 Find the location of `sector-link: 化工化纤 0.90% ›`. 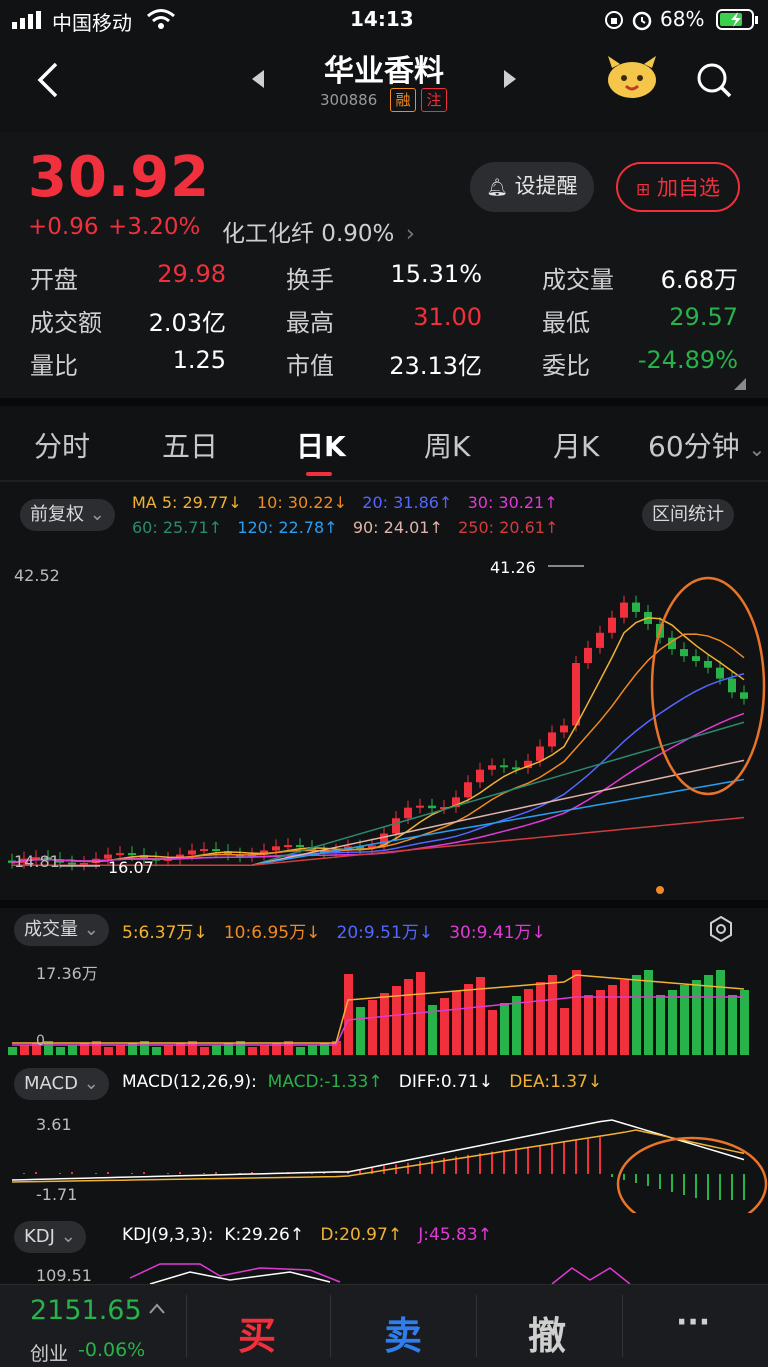

sector-link: 化工化纤 0.90% › is located at coordinates (318, 231).